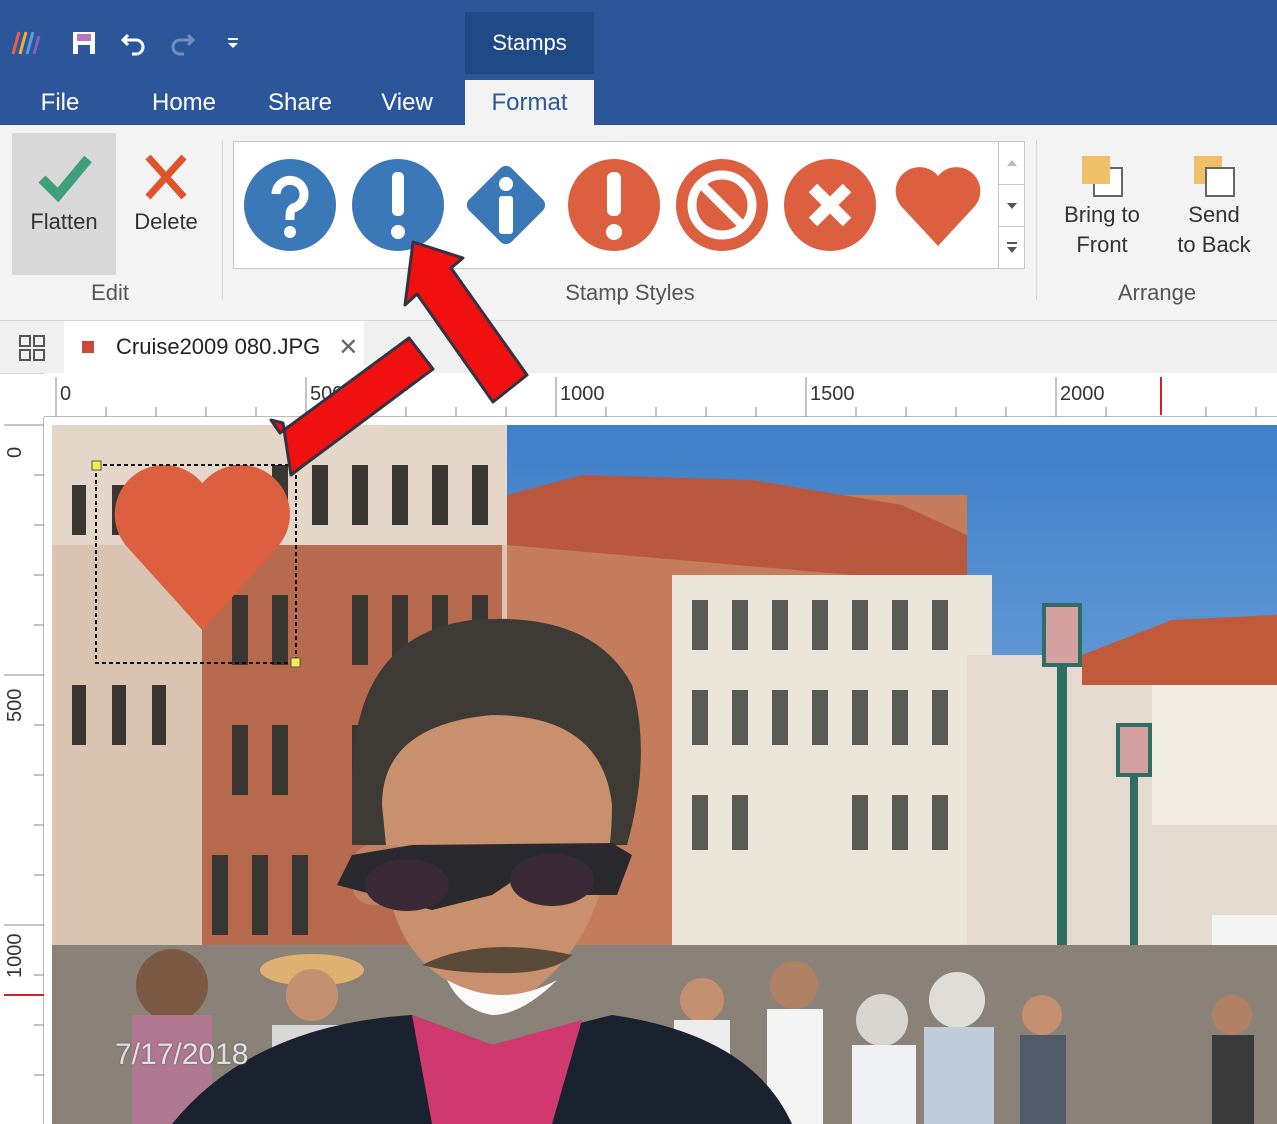  I want to click on send-to-back-label-1: Send, so click(1214, 214).